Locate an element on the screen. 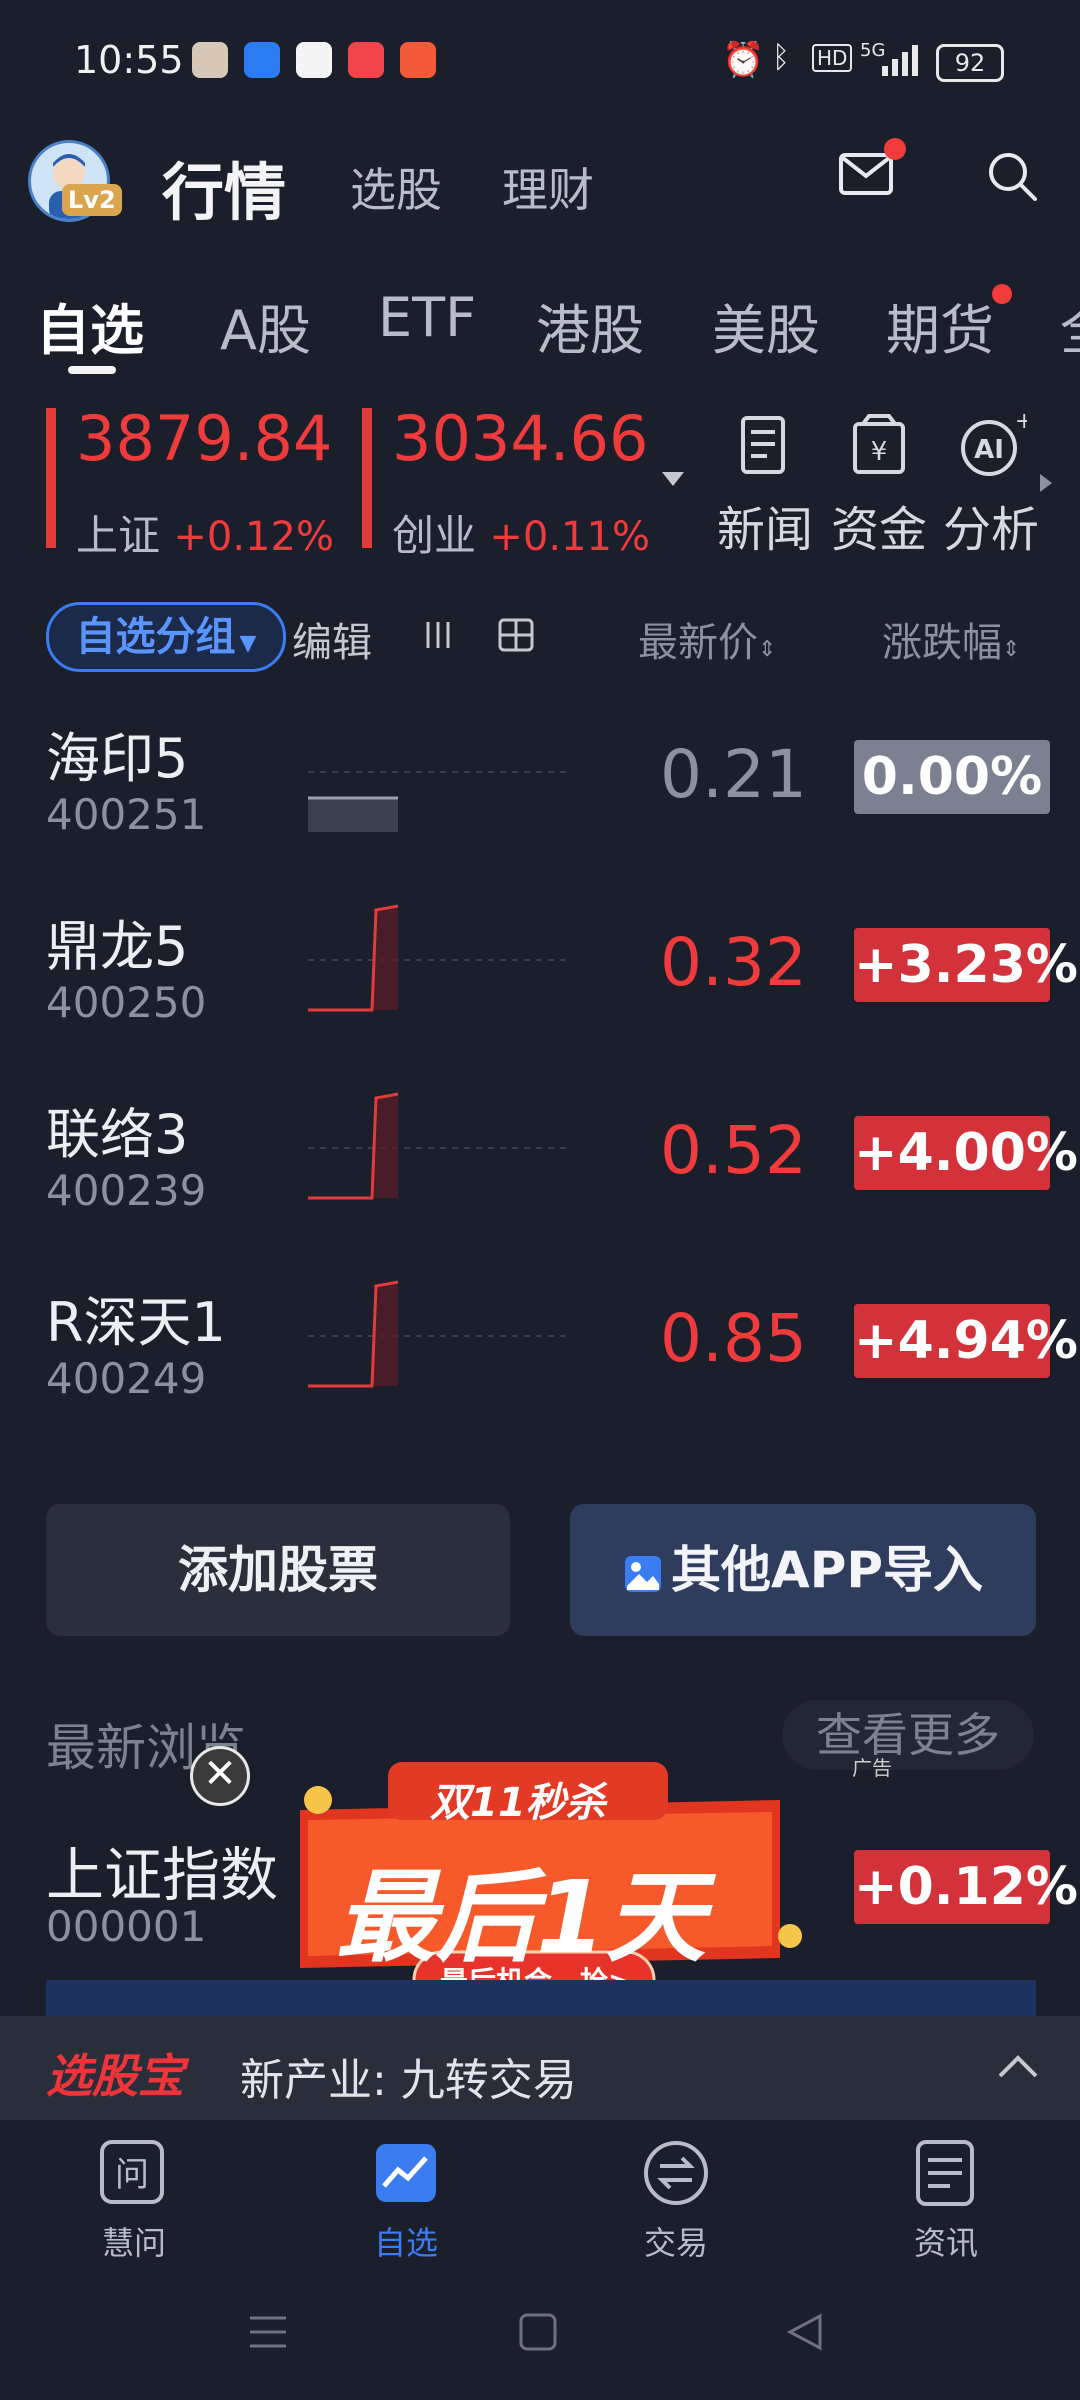 This screenshot has height=2400, width=1080. close-icon: ✕ is located at coordinates (220, 1774).